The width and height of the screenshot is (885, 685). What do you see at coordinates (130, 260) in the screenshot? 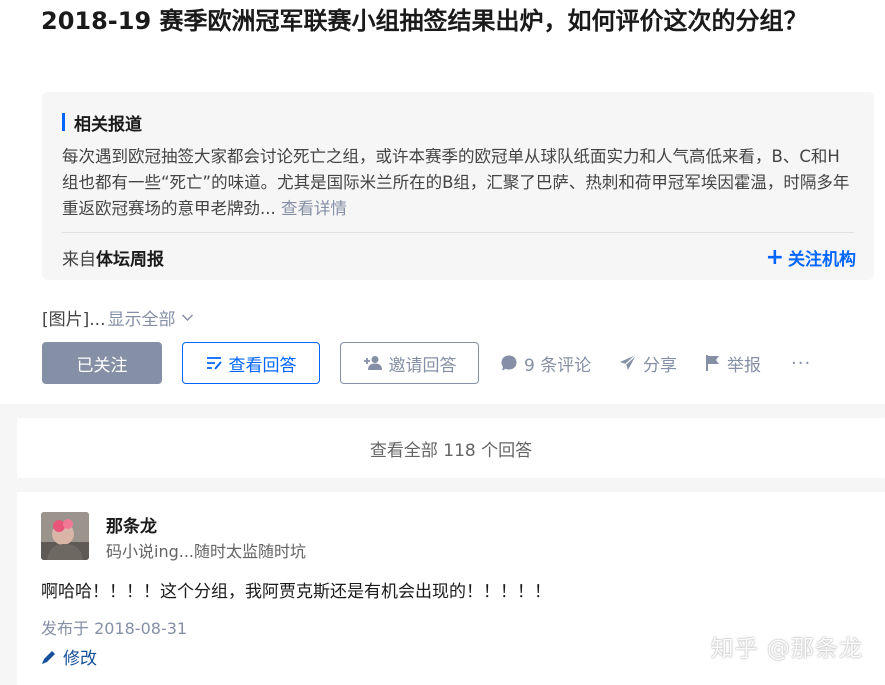
I see `source-name: 体坛周报` at bounding box center [130, 260].